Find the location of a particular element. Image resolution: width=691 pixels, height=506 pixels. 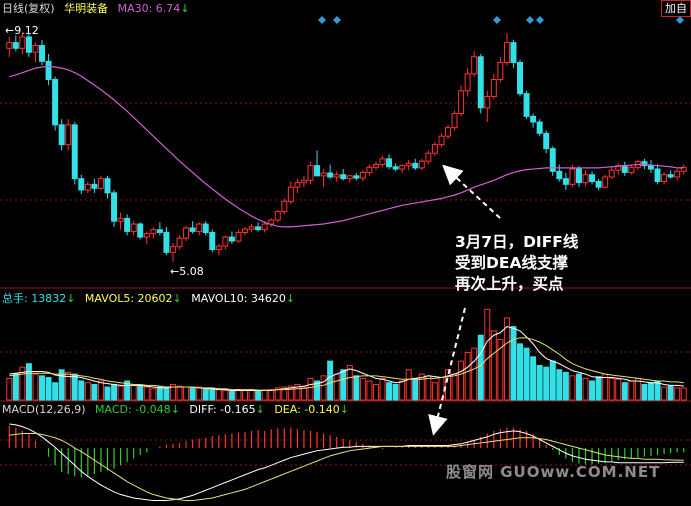

ma30-value: MA30: 6.74↓ is located at coordinates (153, 8).